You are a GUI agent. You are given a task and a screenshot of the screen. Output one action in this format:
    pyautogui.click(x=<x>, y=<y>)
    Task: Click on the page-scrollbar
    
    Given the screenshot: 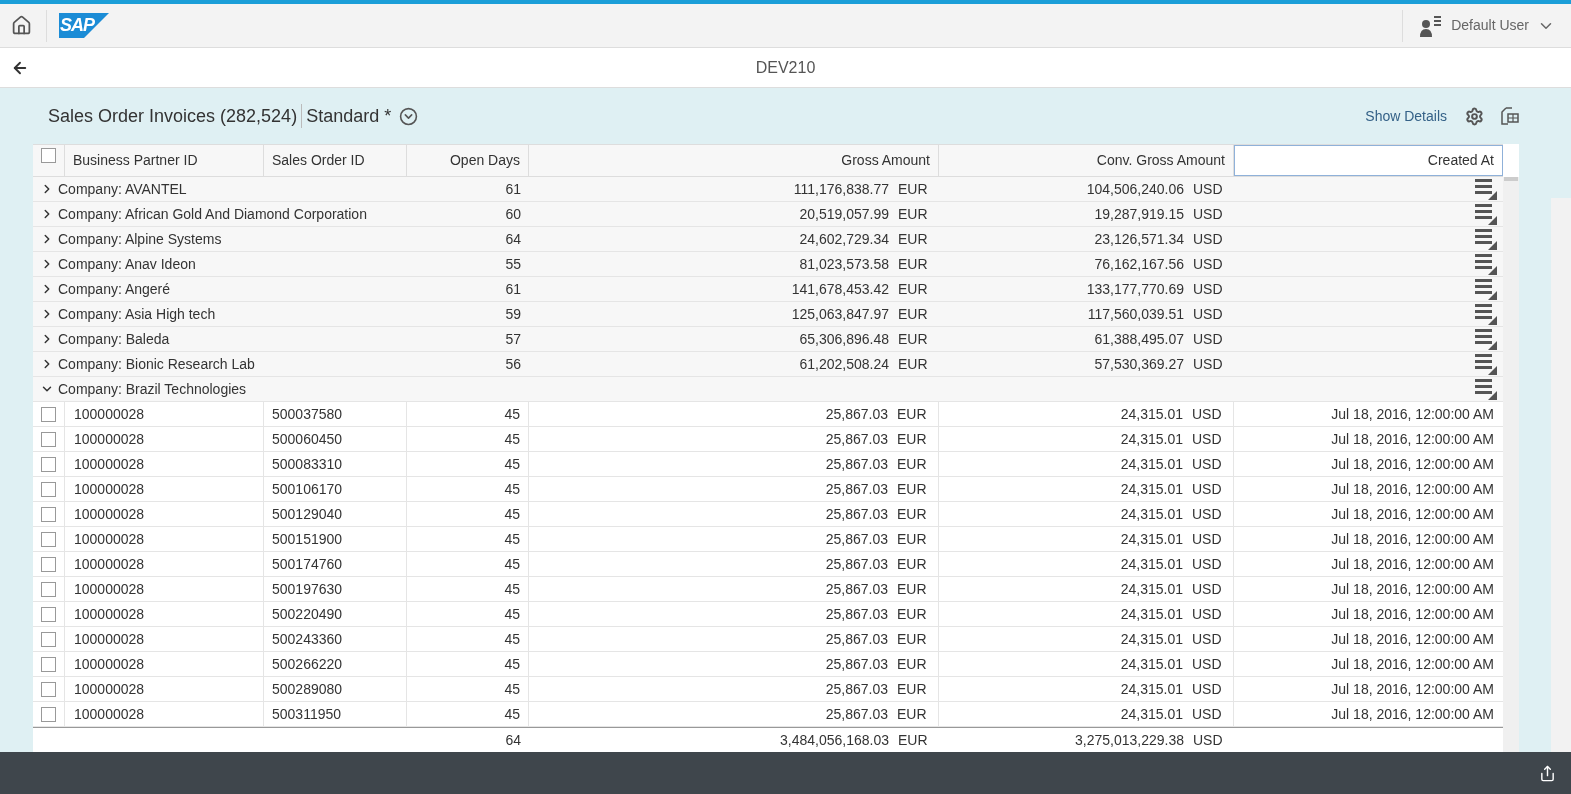 What is the action you would take?
    pyautogui.click(x=1561, y=475)
    